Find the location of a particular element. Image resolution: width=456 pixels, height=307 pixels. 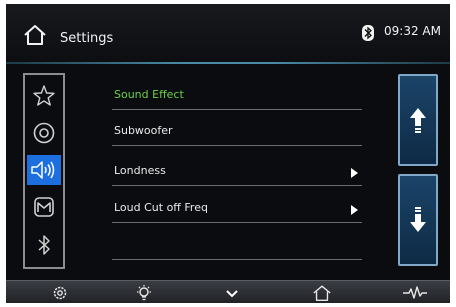

brightness-button is located at coordinates (144, 293).